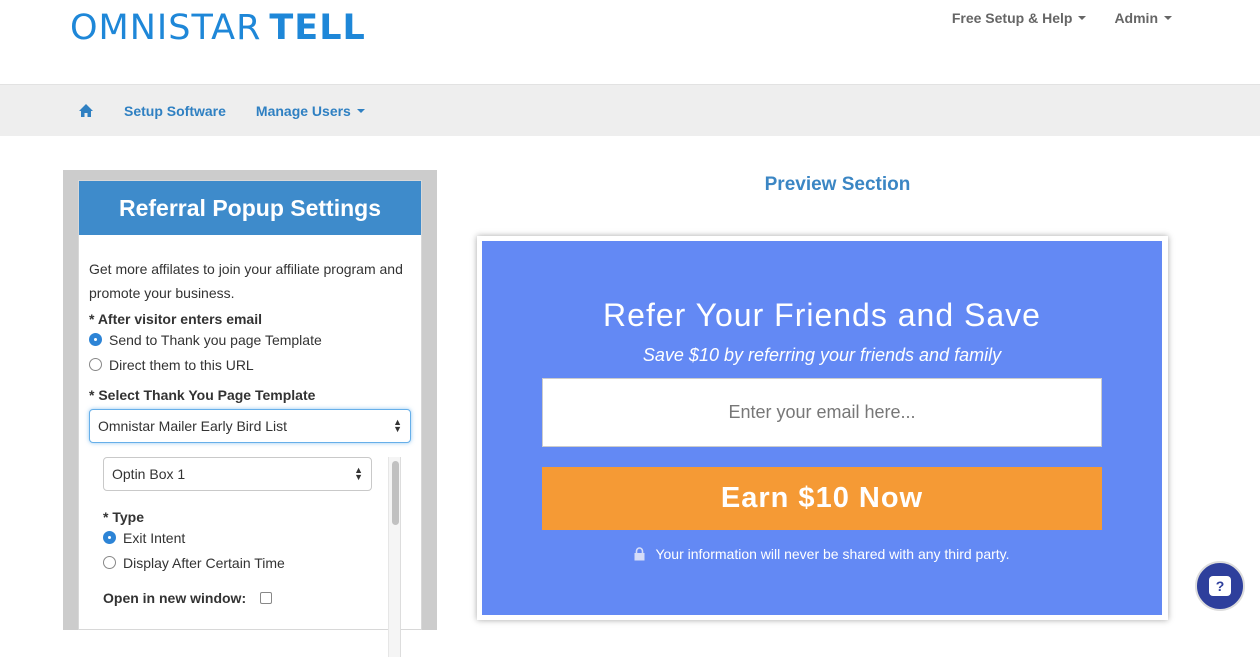 The image size is (1260, 657). I want to click on scrollbar-thumb, so click(395, 493).